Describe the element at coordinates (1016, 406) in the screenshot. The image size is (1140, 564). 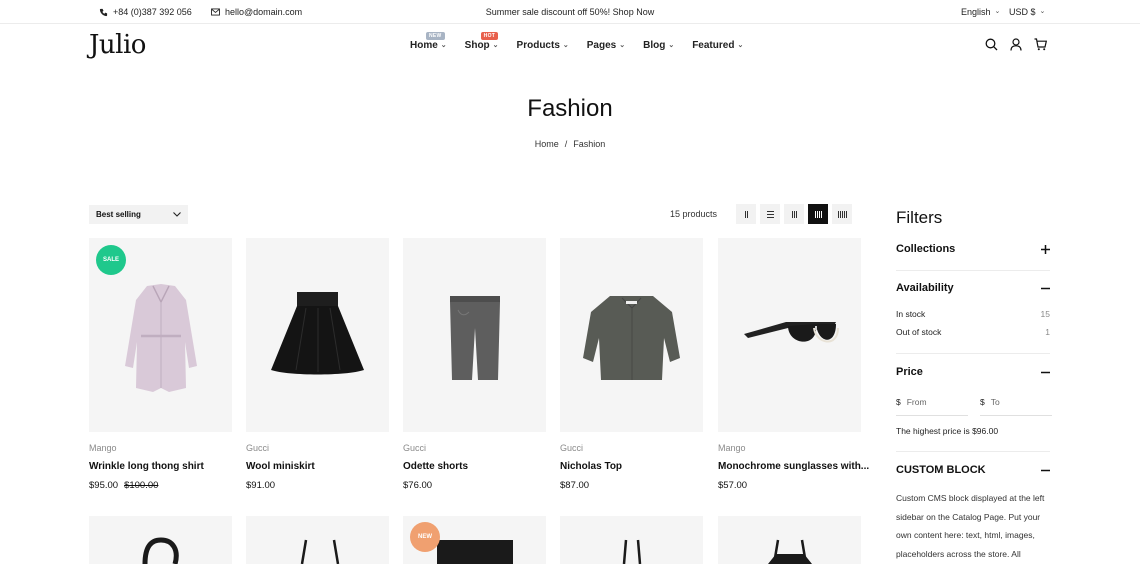
I see `price-to-input: $ To` at that location.